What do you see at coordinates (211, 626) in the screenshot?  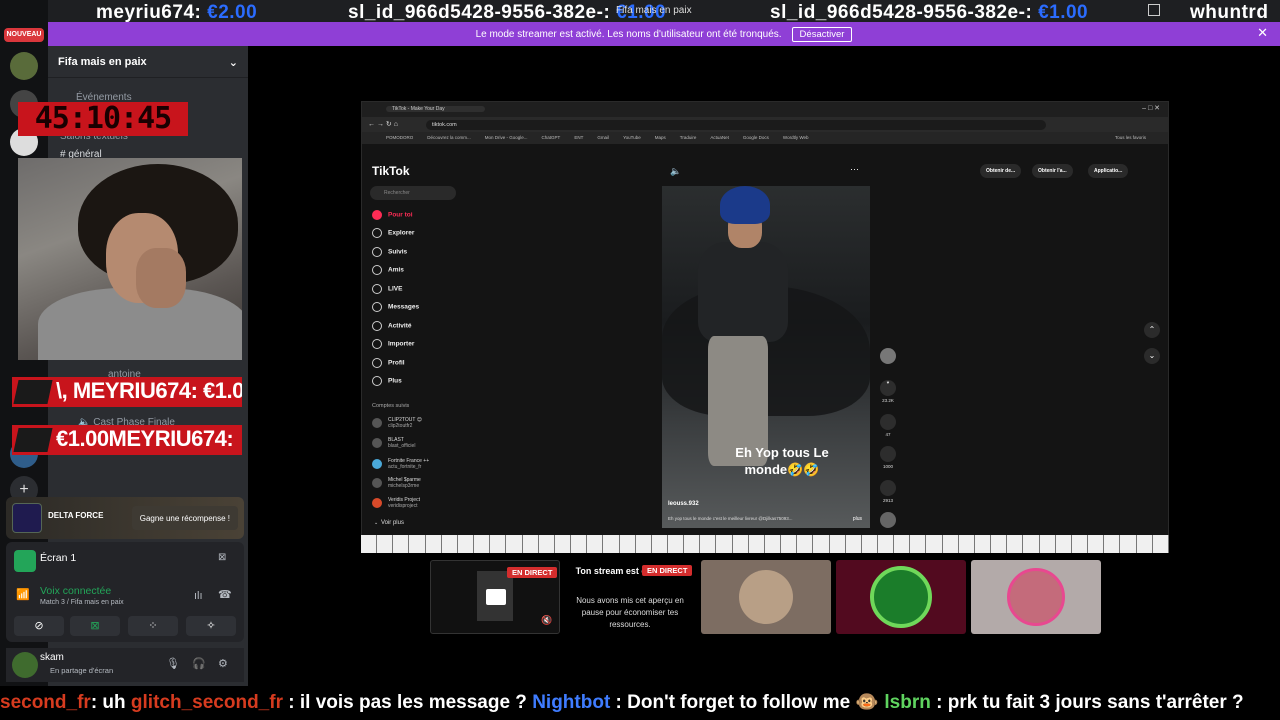 I see `soundboard-button-icon: ✧` at bounding box center [211, 626].